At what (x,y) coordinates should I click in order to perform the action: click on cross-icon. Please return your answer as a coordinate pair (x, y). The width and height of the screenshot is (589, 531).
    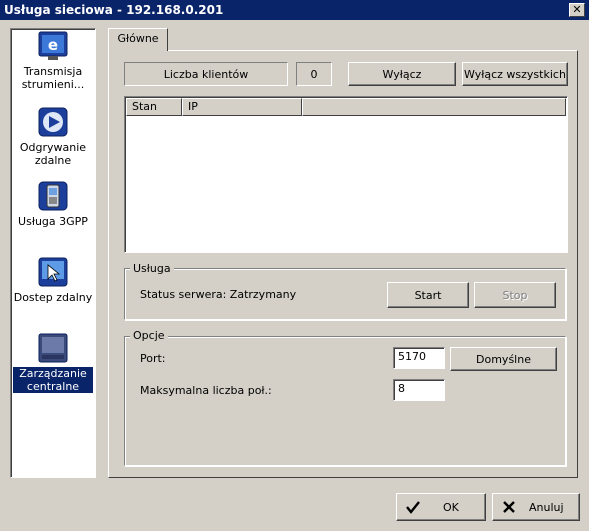
    Looking at the image, I should click on (509, 507).